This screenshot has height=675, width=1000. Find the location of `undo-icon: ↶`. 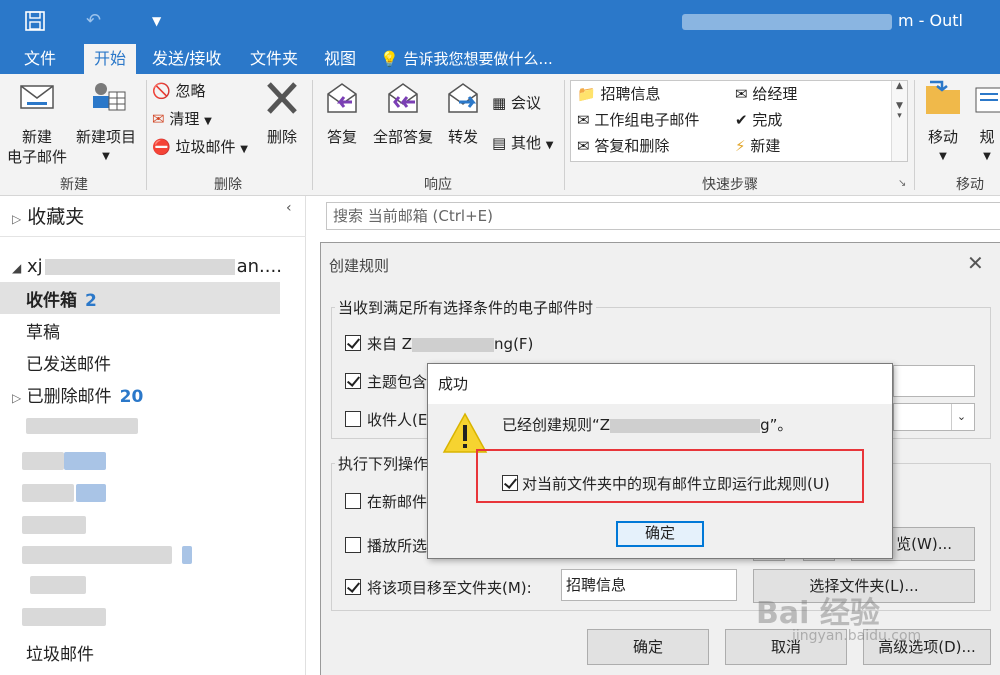

undo-icon: ↶ is located at coordinates (93, 20).